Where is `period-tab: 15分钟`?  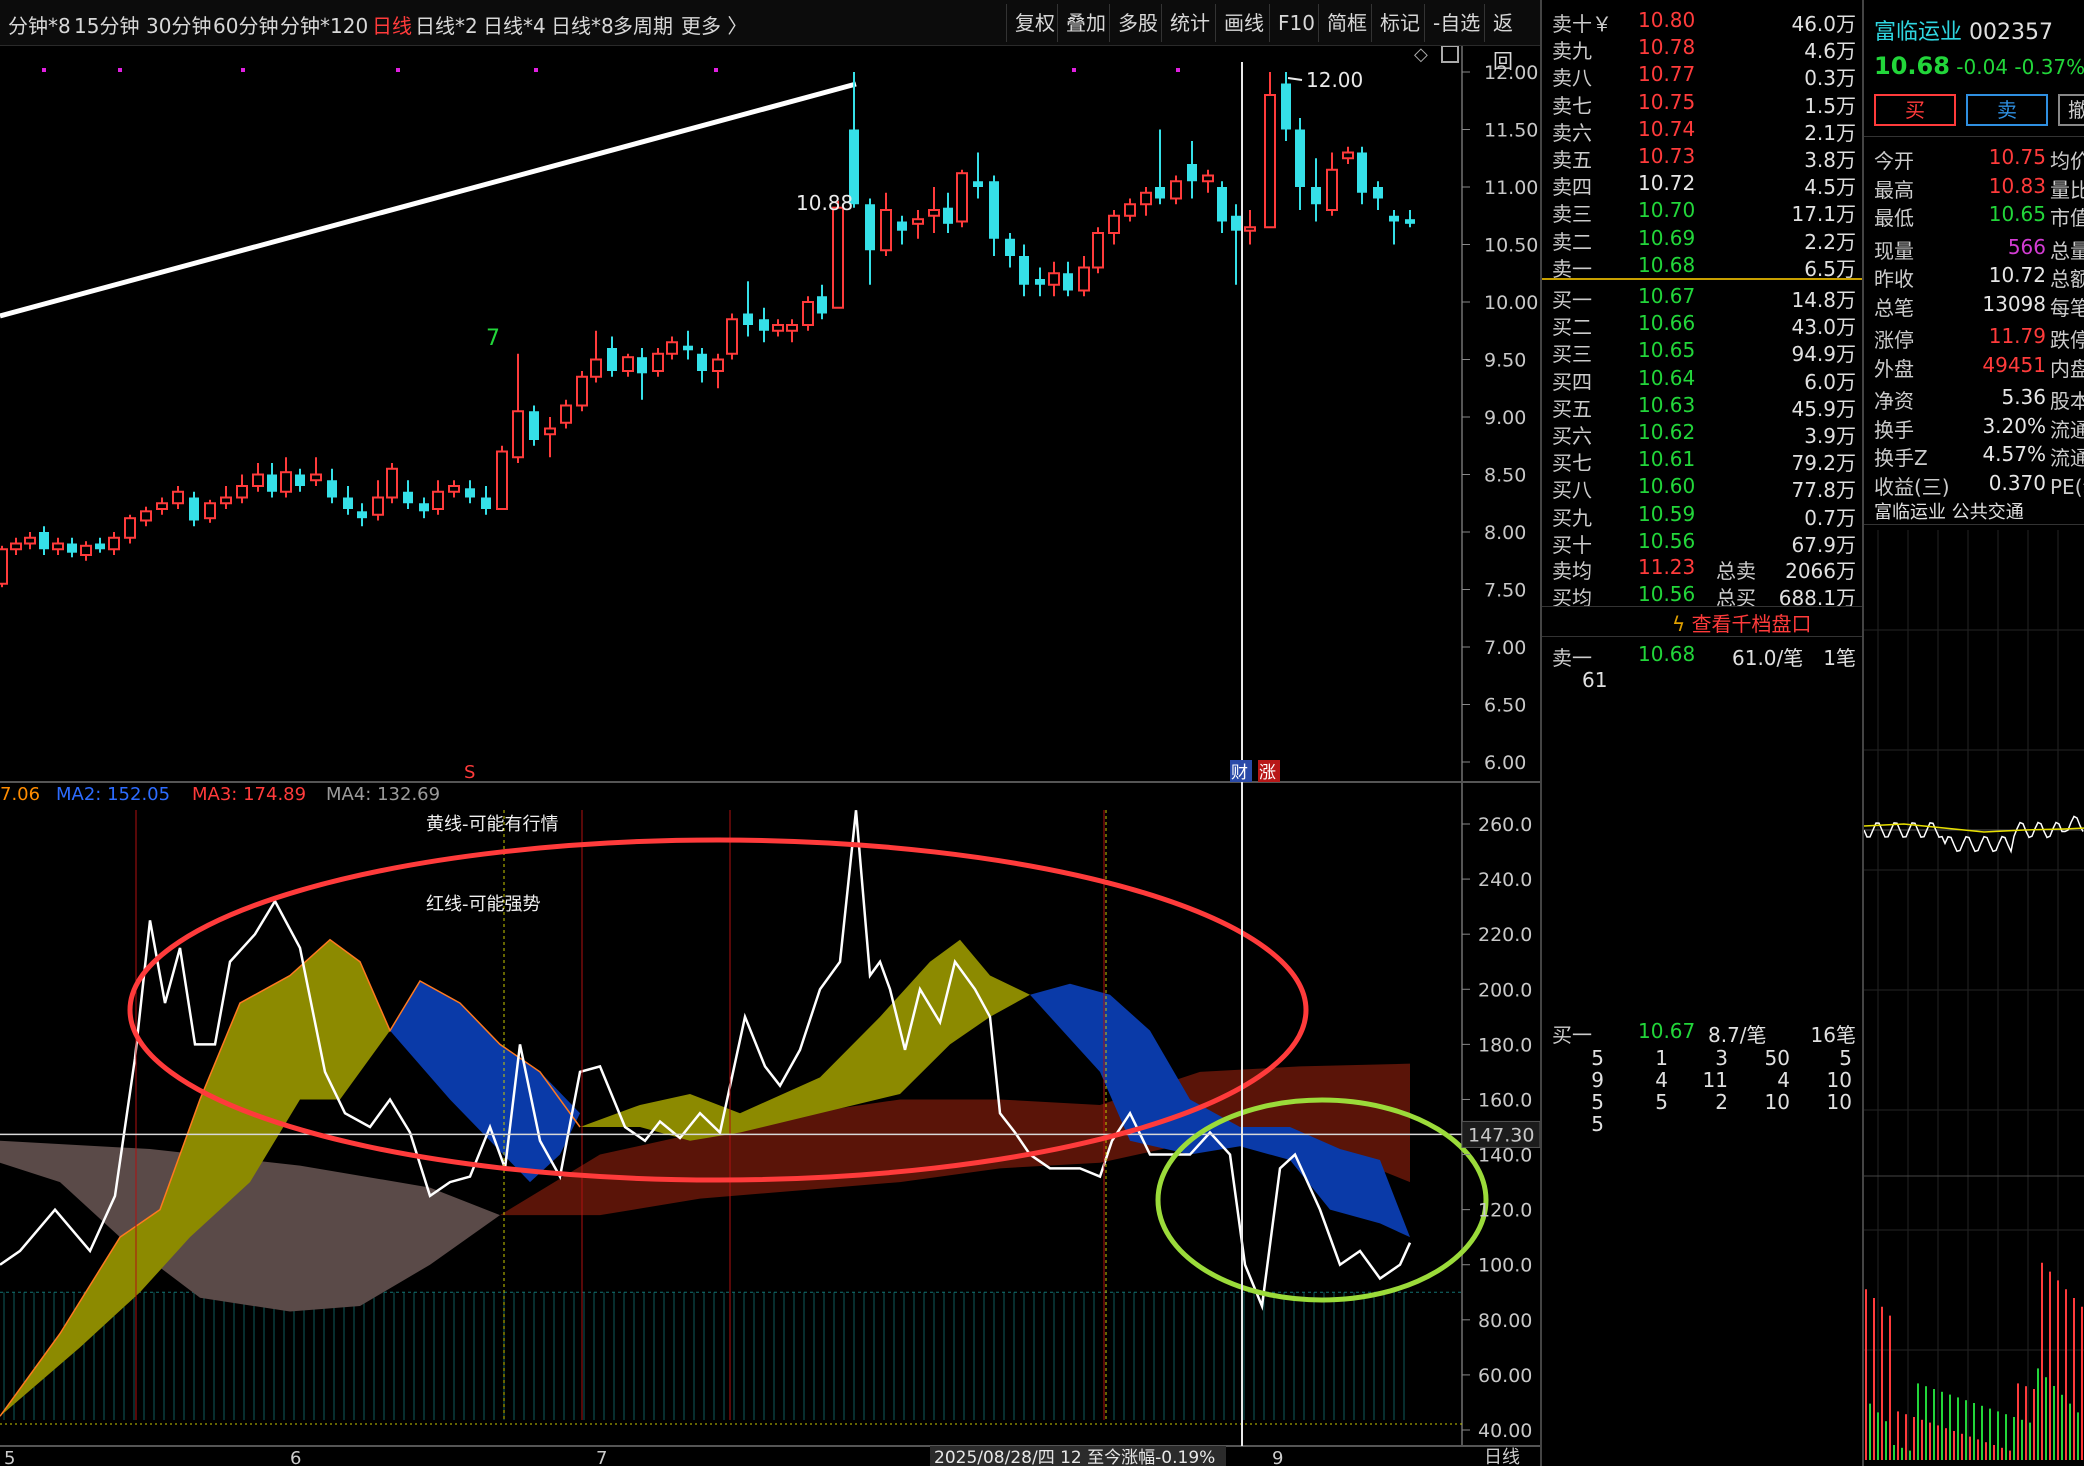
period-tab: 15分钟 is located at coordinates (106, 24).